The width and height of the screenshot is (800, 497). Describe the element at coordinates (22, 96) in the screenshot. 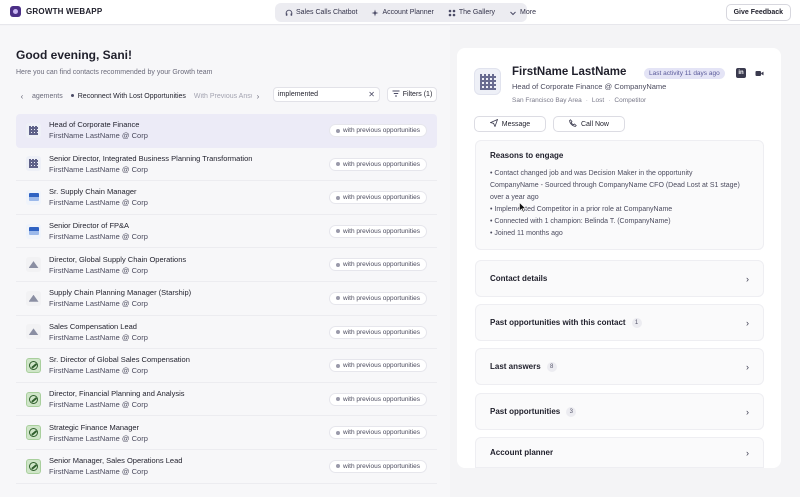

I see `chevron-left-icon: ‹` at that location.